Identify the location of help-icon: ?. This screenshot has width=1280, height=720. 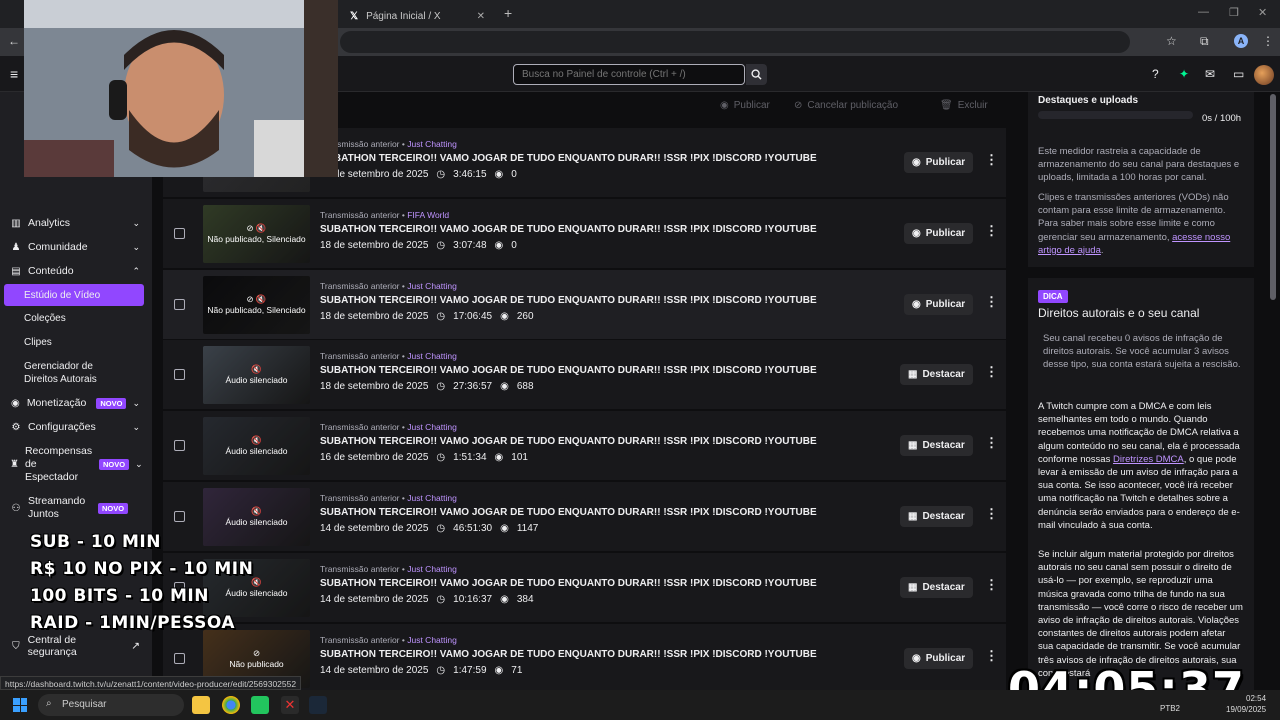
(1155, 74).